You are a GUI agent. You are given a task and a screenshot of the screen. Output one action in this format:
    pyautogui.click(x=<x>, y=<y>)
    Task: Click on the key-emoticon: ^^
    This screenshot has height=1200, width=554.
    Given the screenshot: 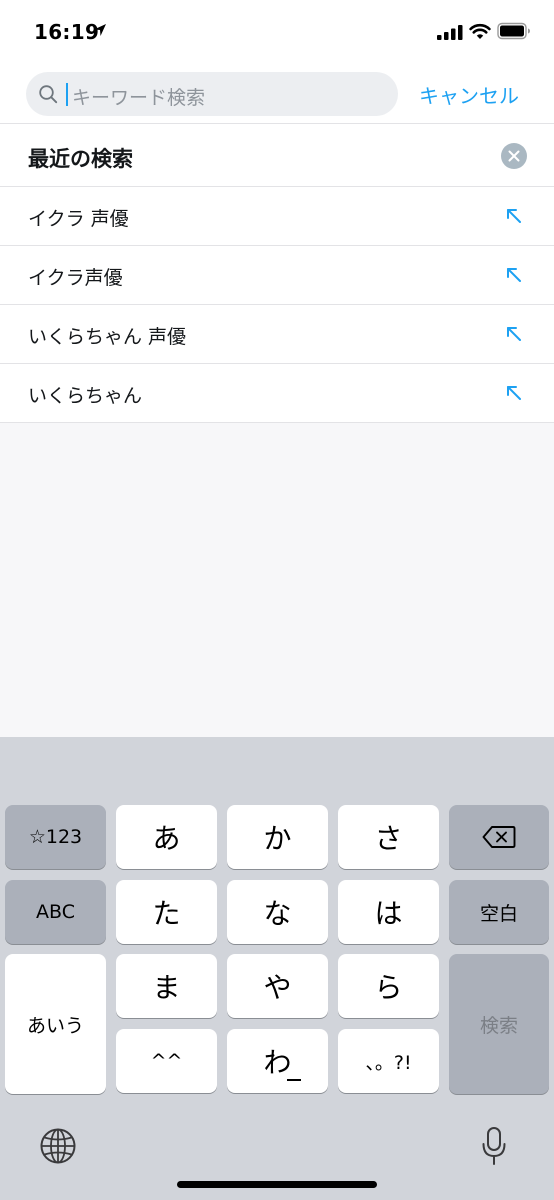 What is the action you would take?
    pyautogui.click(x=166, y=1061)
    